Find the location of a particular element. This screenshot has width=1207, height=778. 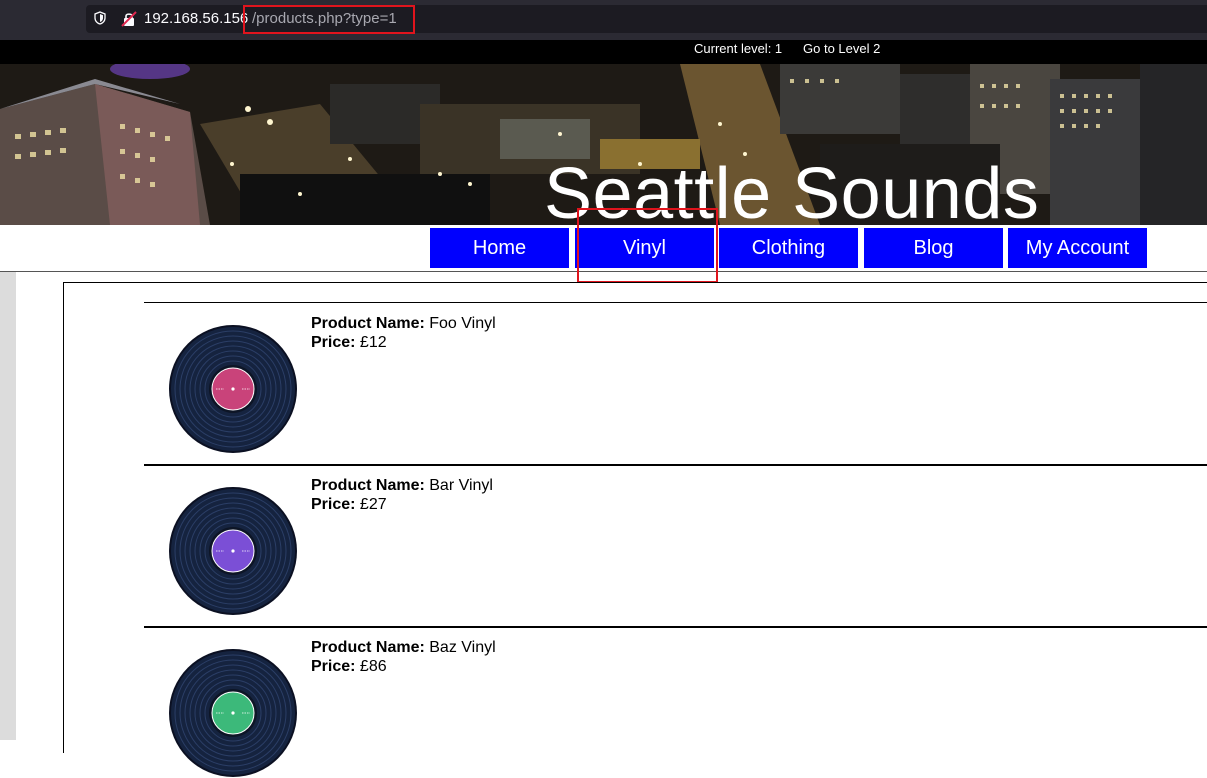

annotation-box-vinyl is located at coordinates (647, 245).